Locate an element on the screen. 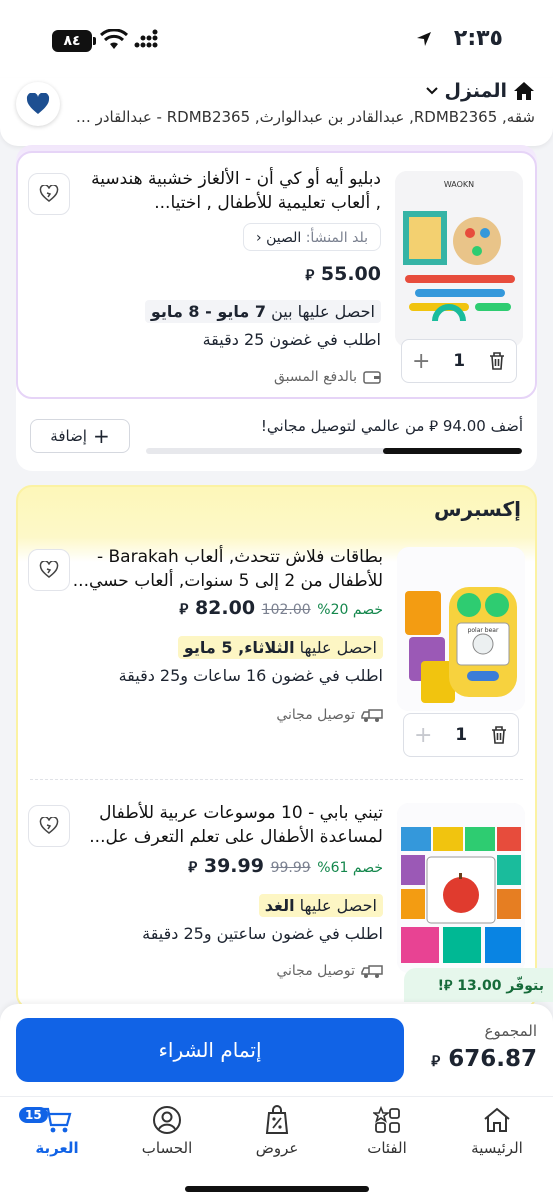  delivery-estimate: احصل عليها الثلاثاء, 5 مايو is located at coordinates (280, 648).